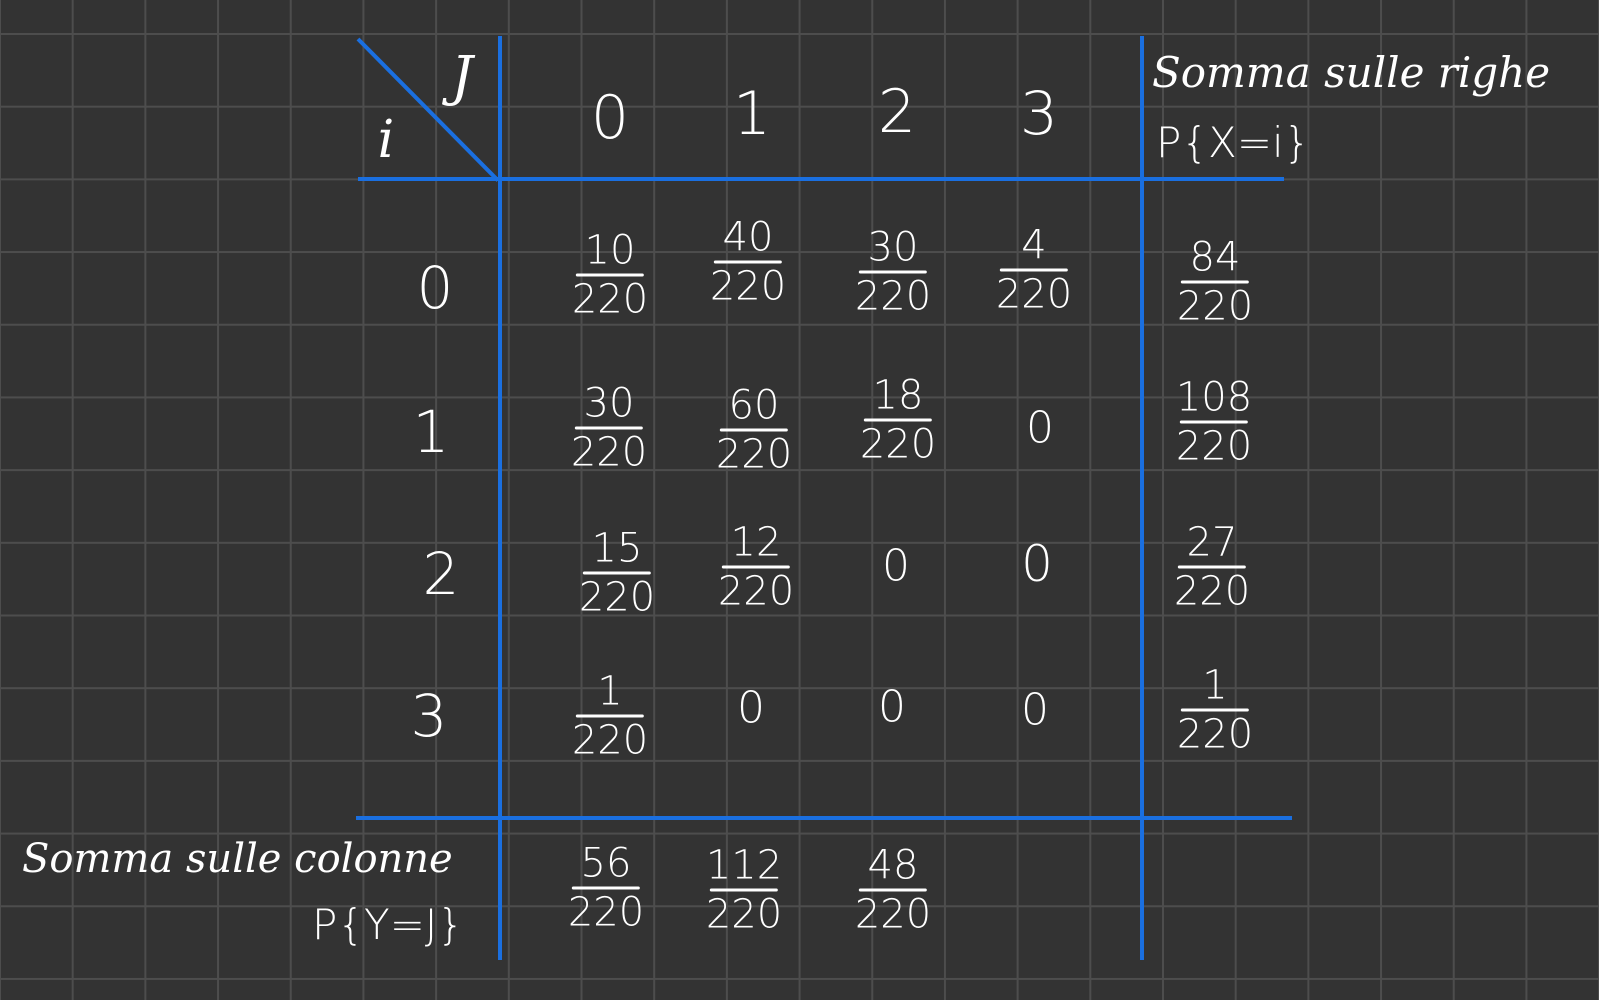 The width and height of the screenshot is (1599, 1000). Describe the element at coordinates (893, 890) in the screenshot. I see `column-sum-2: 48 220` at that location.